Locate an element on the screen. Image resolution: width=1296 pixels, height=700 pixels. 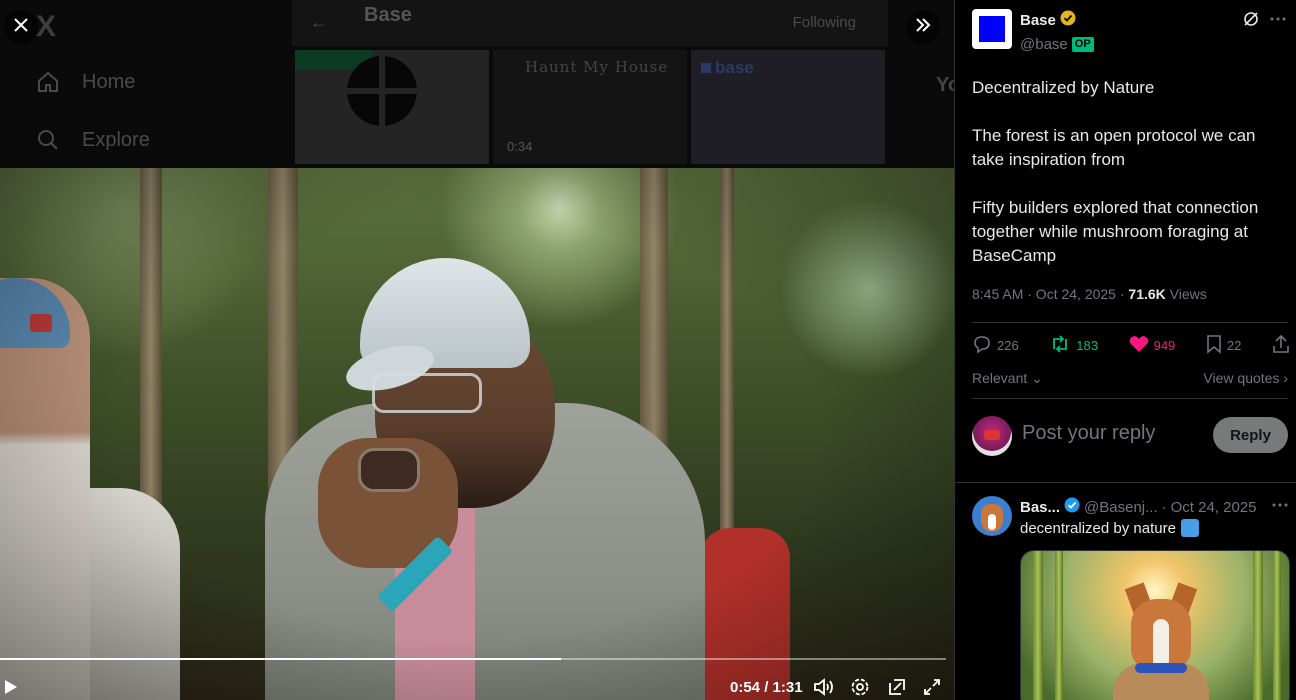
bookmark-button: 22 is located at coordinates (1223, 345).